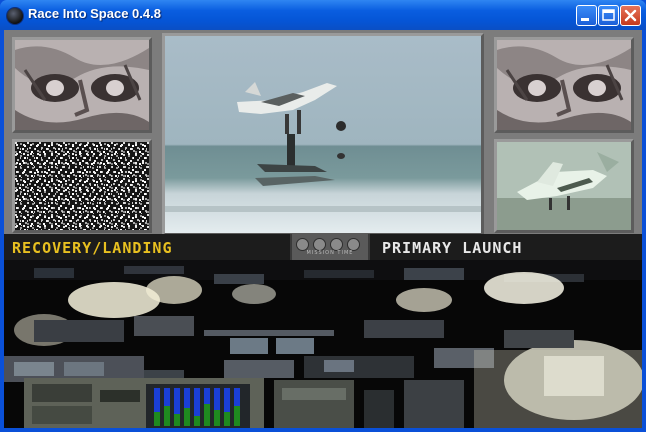  What do you see at coordinates (197, 407) in the screenshot?
I see `gauge-bars` at bounding box center [197, 407].